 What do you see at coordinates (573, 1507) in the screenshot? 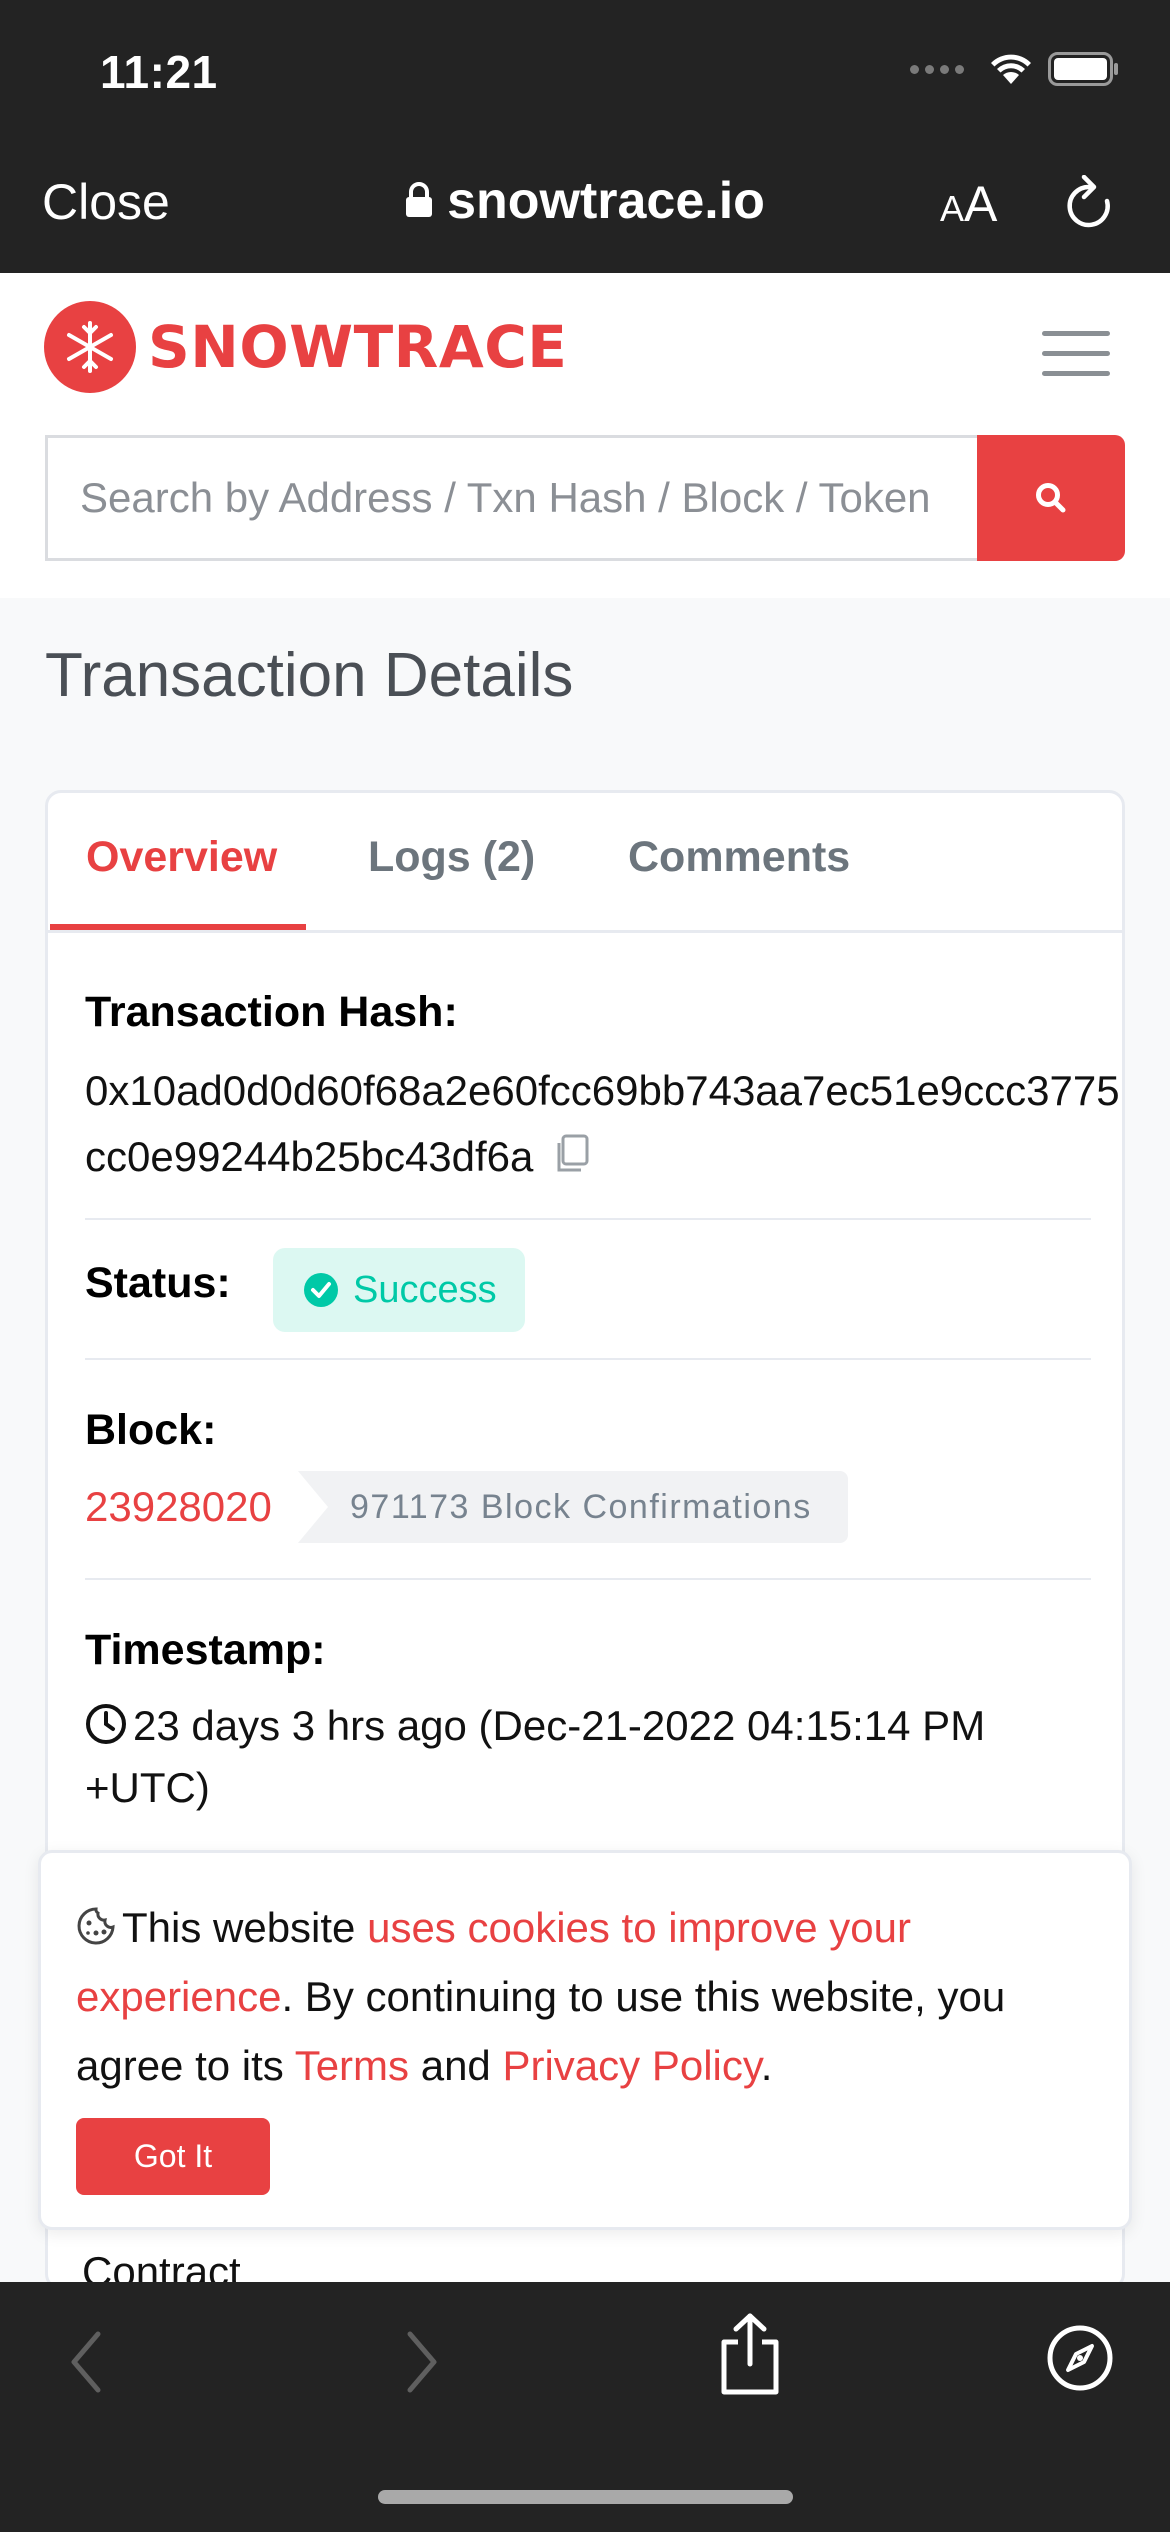
I see `block-confirmations: 971173 Block Confirmations` at bounding box center [573, 1507].